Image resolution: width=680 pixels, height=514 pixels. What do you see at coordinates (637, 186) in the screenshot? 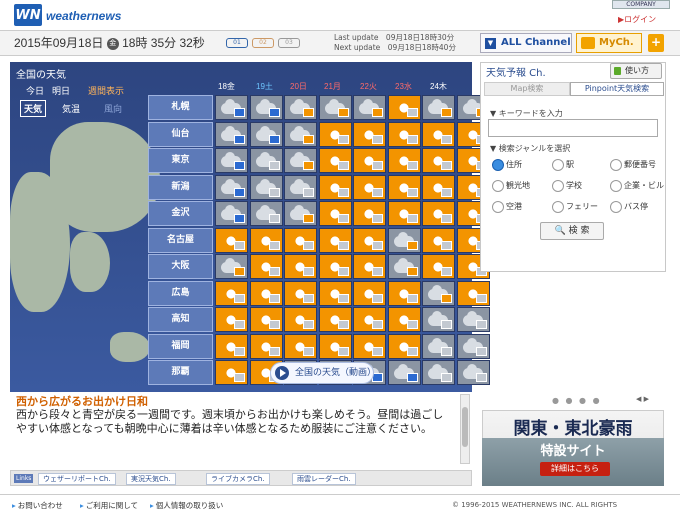
I see `option-company: 企業・ビル` at bounding box center [637, 186].